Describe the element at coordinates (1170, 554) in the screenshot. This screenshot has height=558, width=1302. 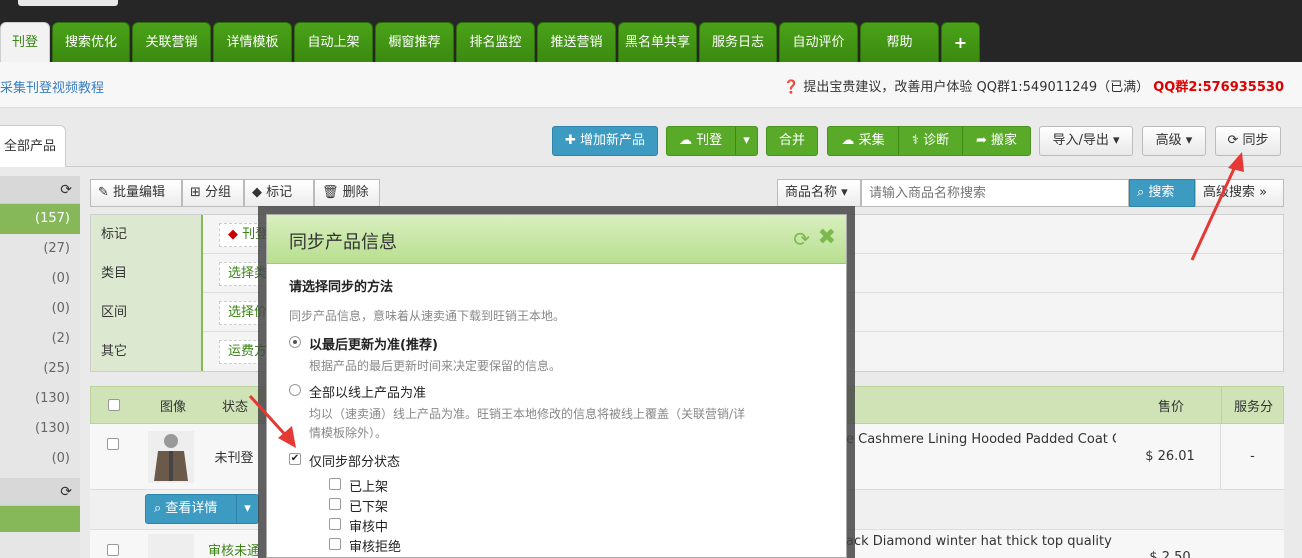
I see `row-price: $ 2.50` at that location.